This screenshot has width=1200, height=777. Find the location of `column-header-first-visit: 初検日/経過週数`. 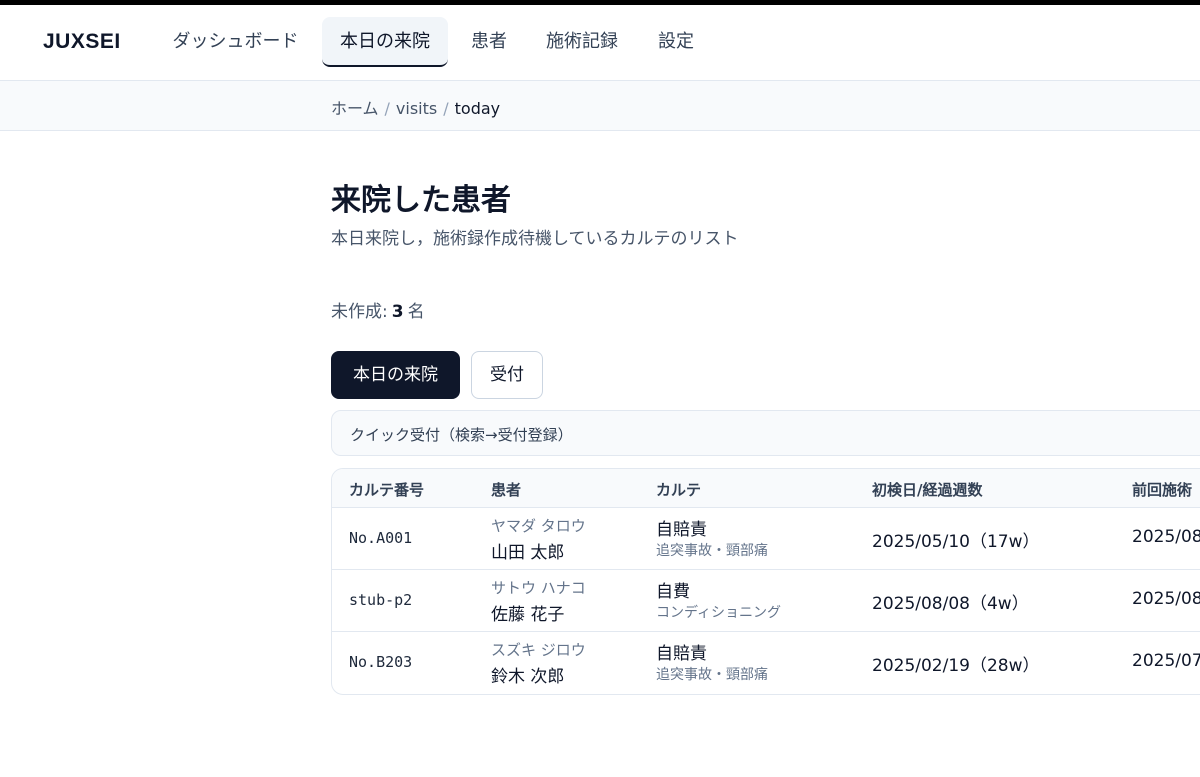

column-header-first-visit: 初検日/経過週数 is located at coordinates (927, 490).